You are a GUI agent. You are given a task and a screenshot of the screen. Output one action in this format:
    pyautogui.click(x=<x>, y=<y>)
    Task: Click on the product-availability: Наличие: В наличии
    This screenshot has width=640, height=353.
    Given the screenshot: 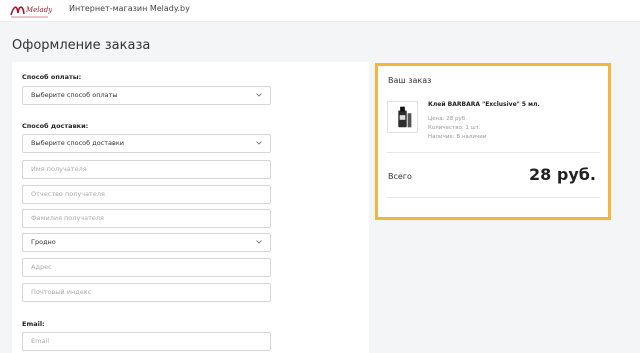 What is the action you would take?
    pyautogui.click(x=457, y=137)
    